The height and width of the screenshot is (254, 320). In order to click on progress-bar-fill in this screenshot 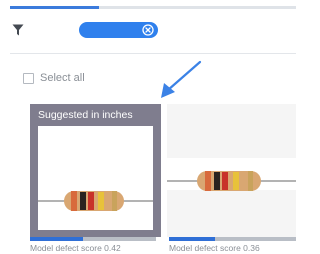, I will do `click(54, 7)`.